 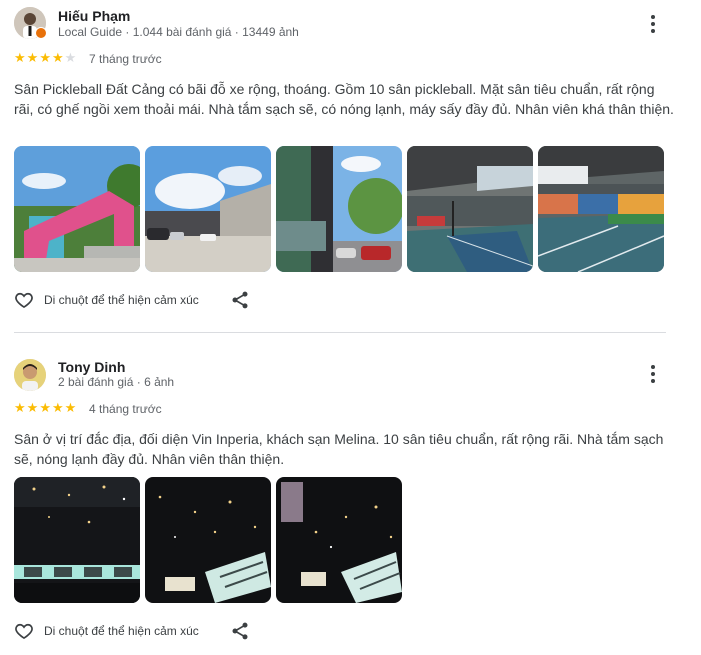 What do you see at coordinates (94, 16) in the screenshot?
I see `reviewer-name: Hiếu Phạm` at bounding box center [94, 16].